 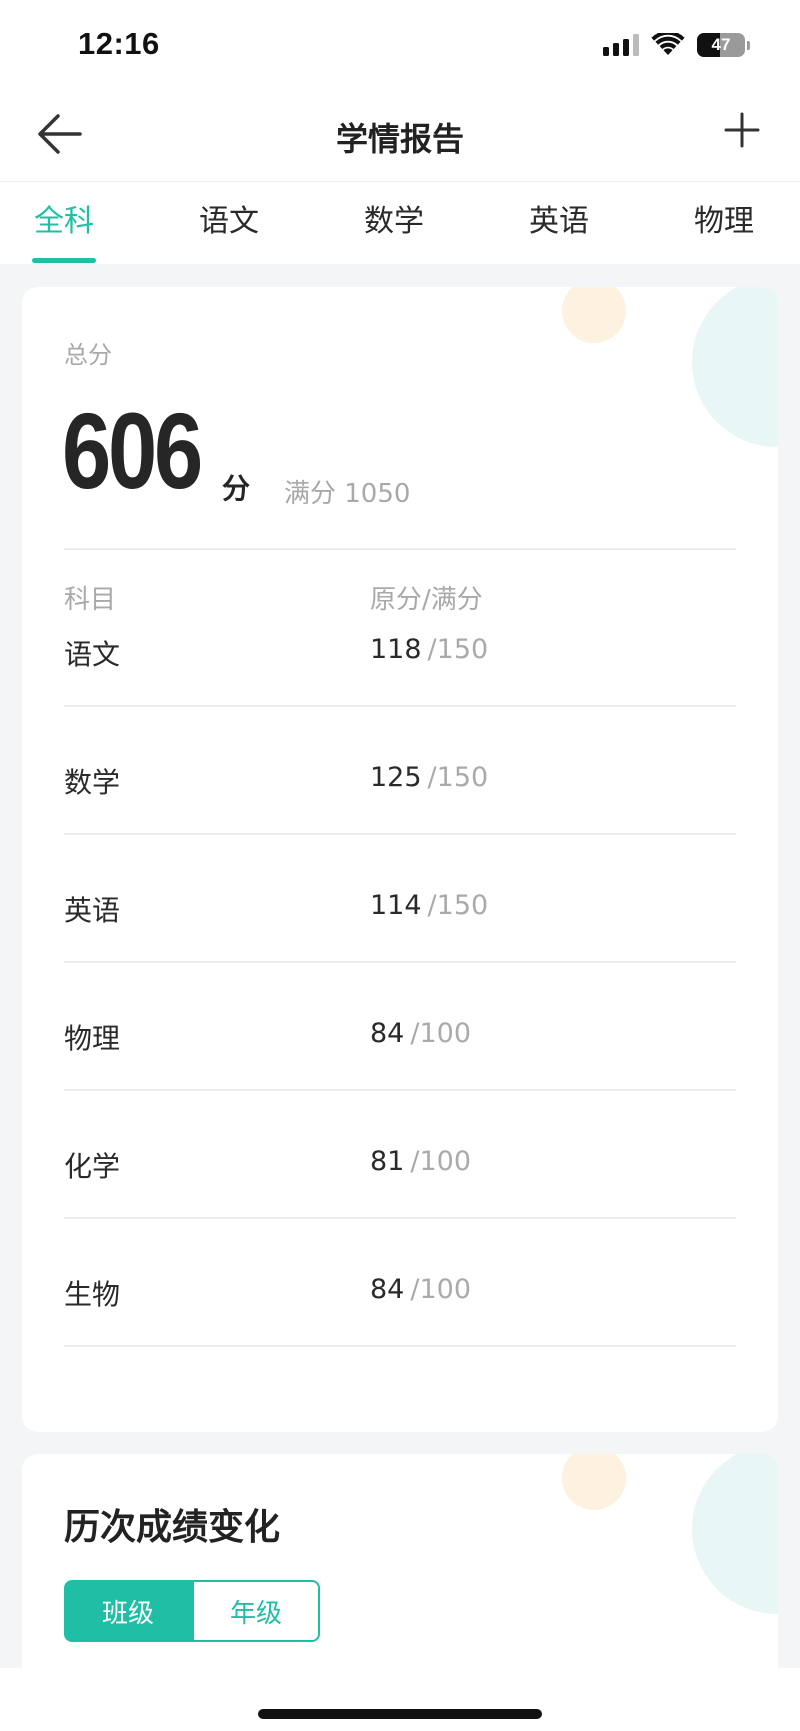 I want to click on wifi-icon, so click(x=668, y=44).